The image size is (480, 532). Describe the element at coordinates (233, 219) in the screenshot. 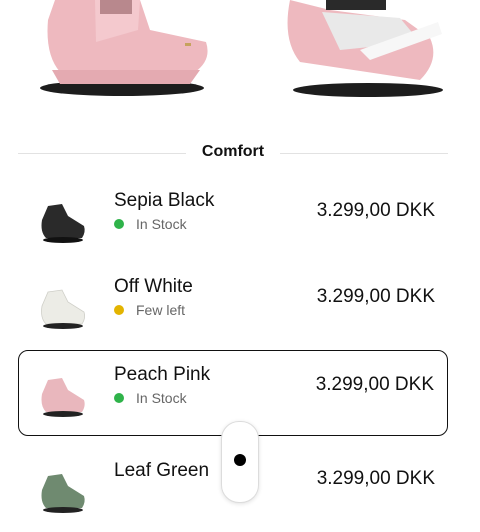

I see `product-option-sepia-black: Sepia Black In Stock 3.299,00 DKK` at that location.